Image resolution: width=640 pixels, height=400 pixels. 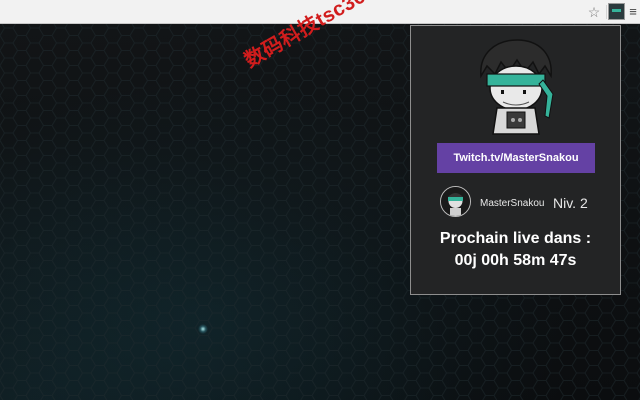 What do you see at coordinates (515, 260) in the screenshot?
I see `live-countdown: 00j 00h 58m 47s` at bounding box center [515, 260].